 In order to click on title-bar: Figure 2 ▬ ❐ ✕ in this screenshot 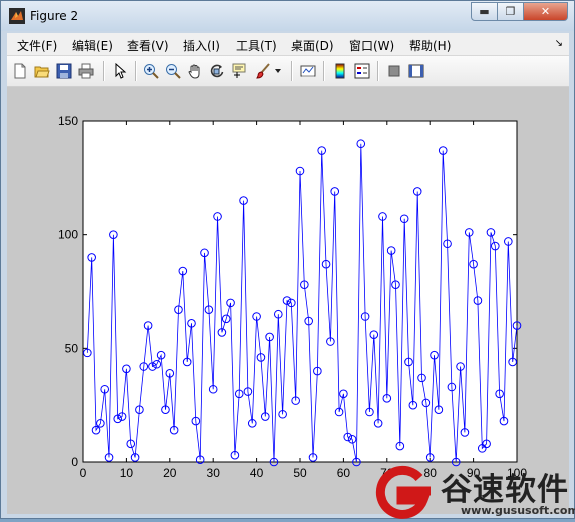, I will do `click(287, 16)`.